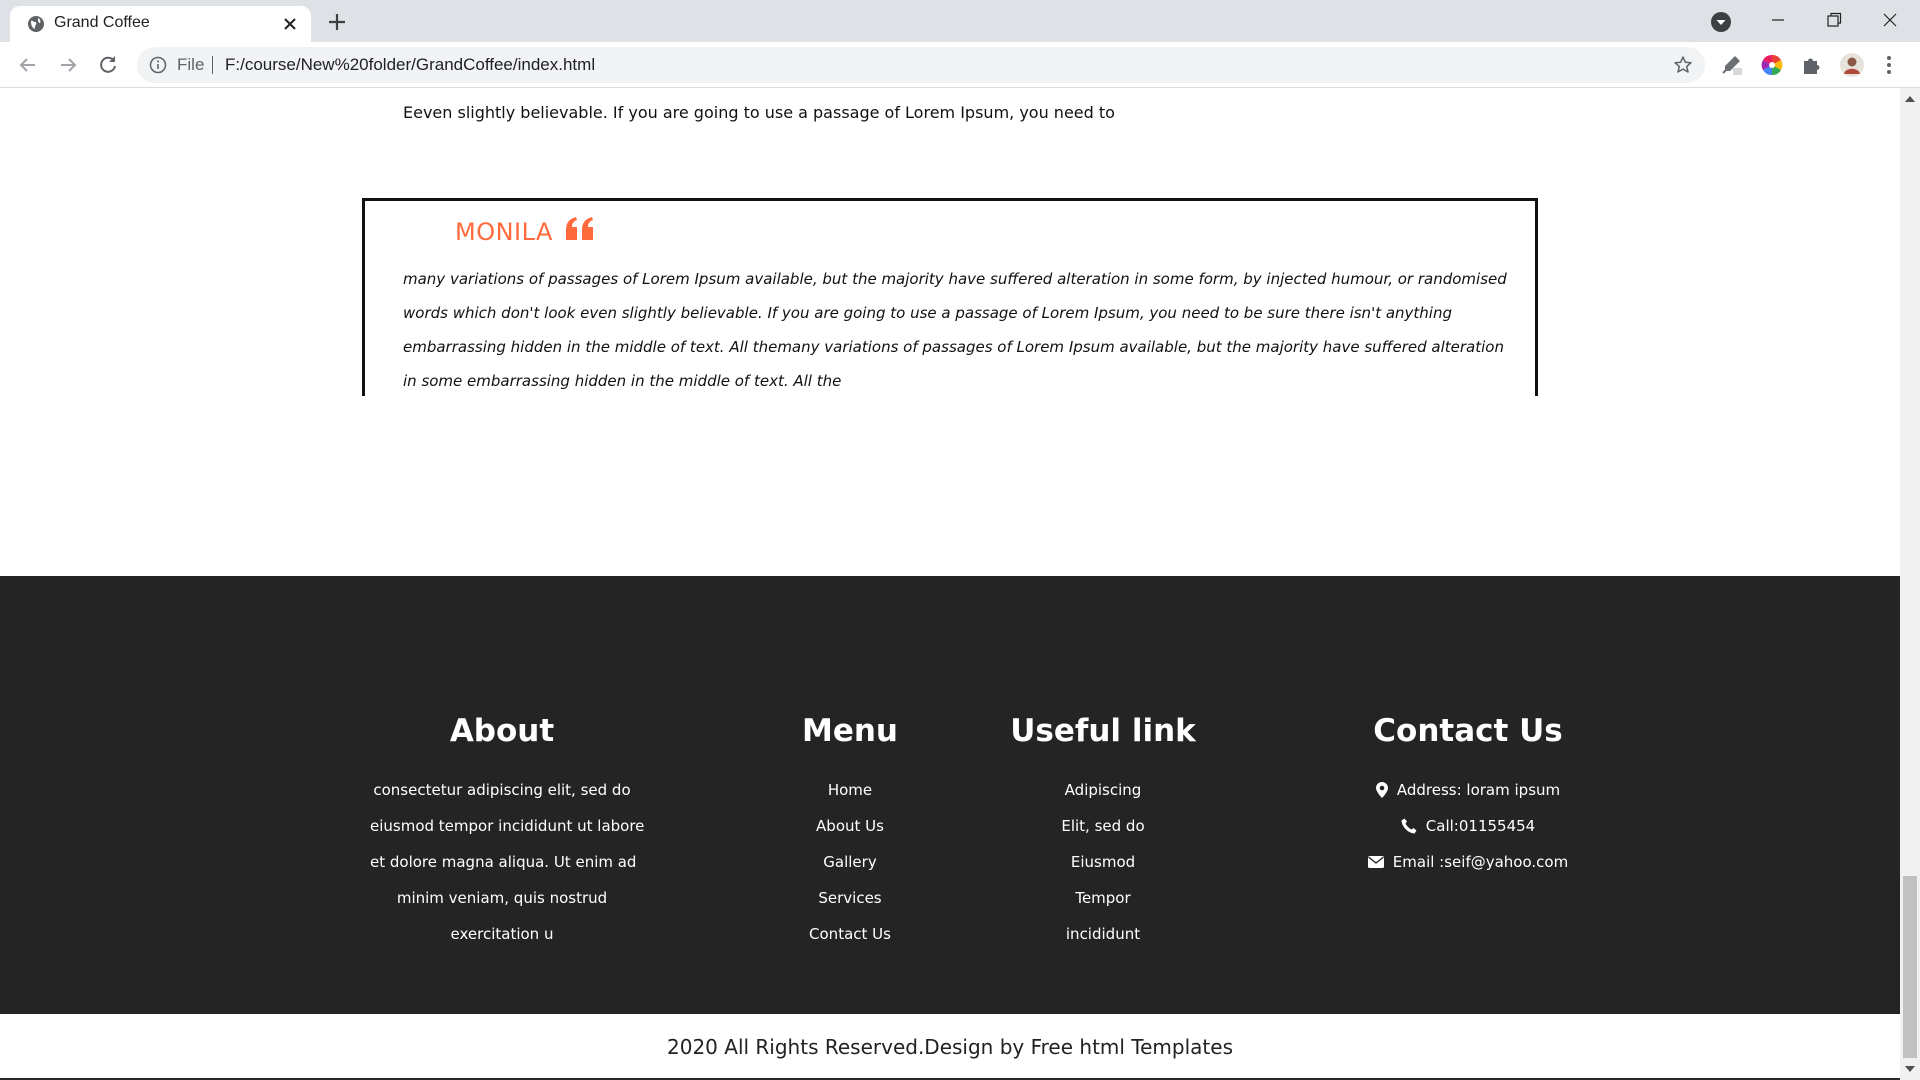  I want to click on footer-about-line: eiusmod tempor incididunt ut labore, so click(507, 826).